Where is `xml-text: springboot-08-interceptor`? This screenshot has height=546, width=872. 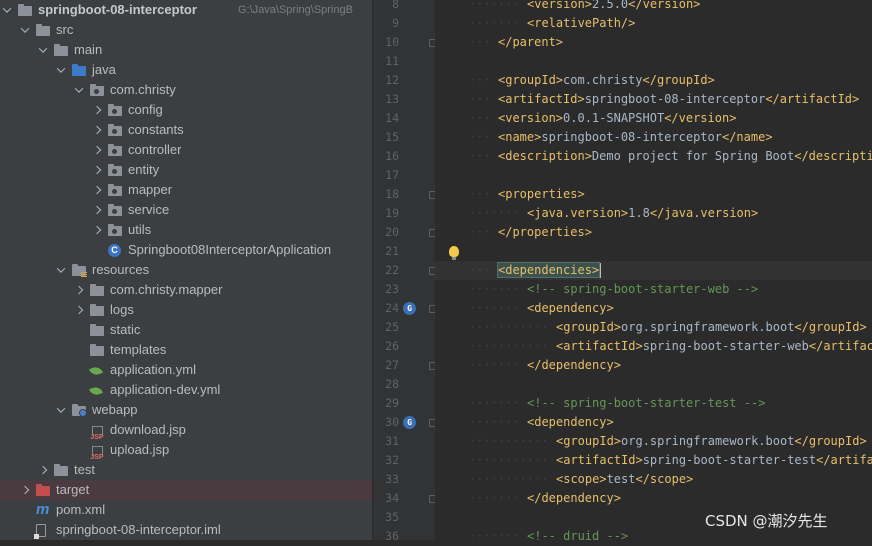
xml-text: springboot-08-interceptor is located at coordinates (631, 137).